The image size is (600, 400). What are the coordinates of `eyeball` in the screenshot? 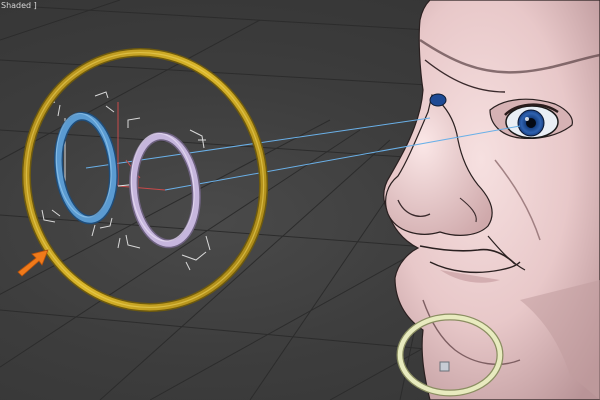 It's located at (531, 121).